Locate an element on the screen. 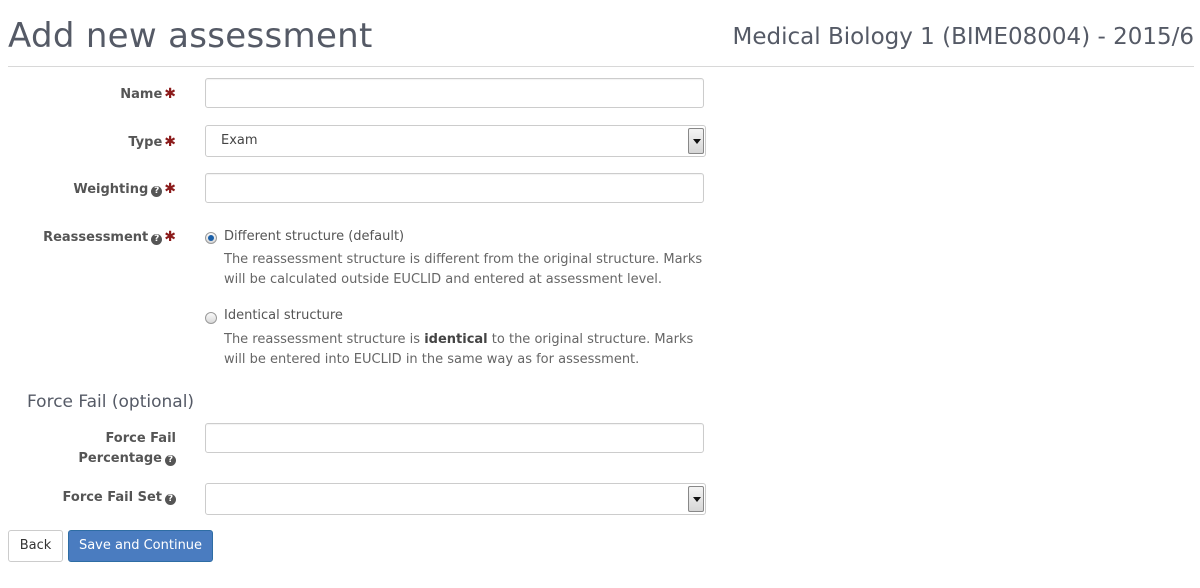  force-fail-percentage-label: Force Fail Percentage? is located at coordinates (127, 448).